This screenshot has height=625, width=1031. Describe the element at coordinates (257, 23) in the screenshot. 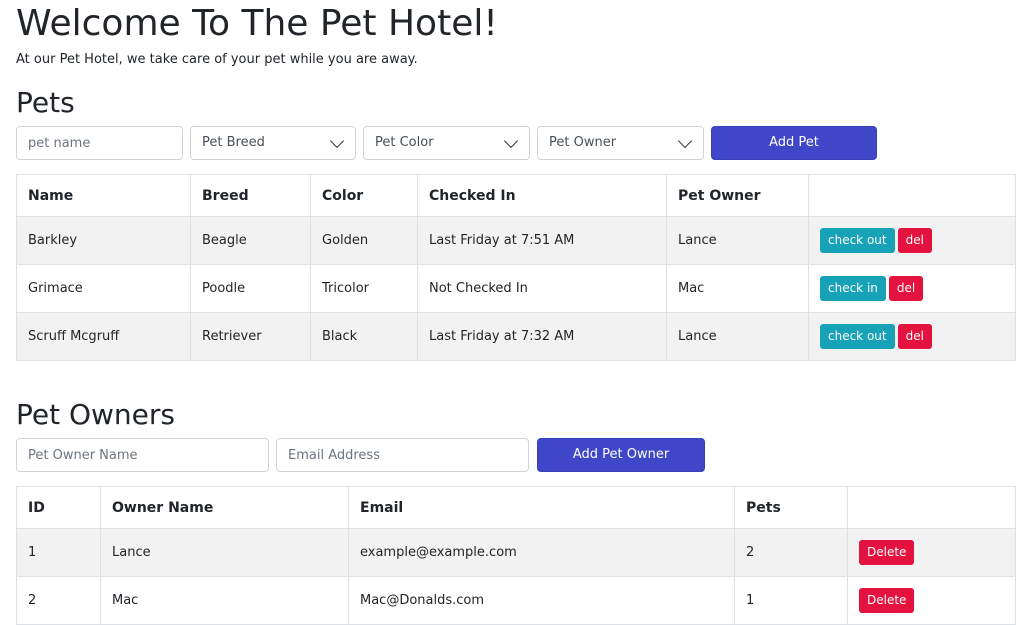

I see `page-title: Welcome To The Pet Hotel!` at that location.